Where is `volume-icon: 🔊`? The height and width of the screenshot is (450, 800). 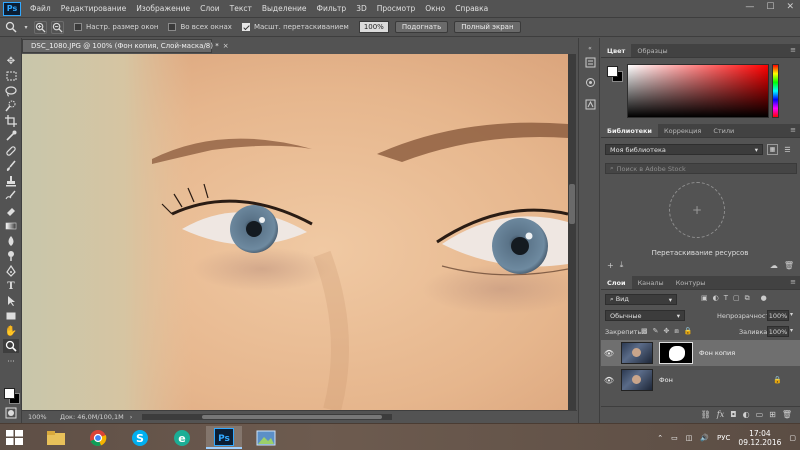
volume-icon: 🔊 is located at coordinates (704, 438).